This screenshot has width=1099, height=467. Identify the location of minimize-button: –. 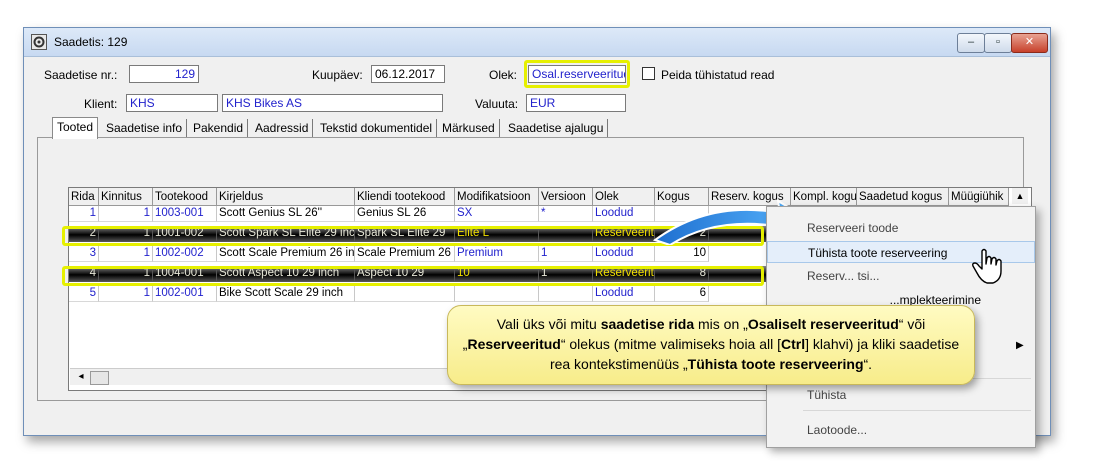
(971, 43).